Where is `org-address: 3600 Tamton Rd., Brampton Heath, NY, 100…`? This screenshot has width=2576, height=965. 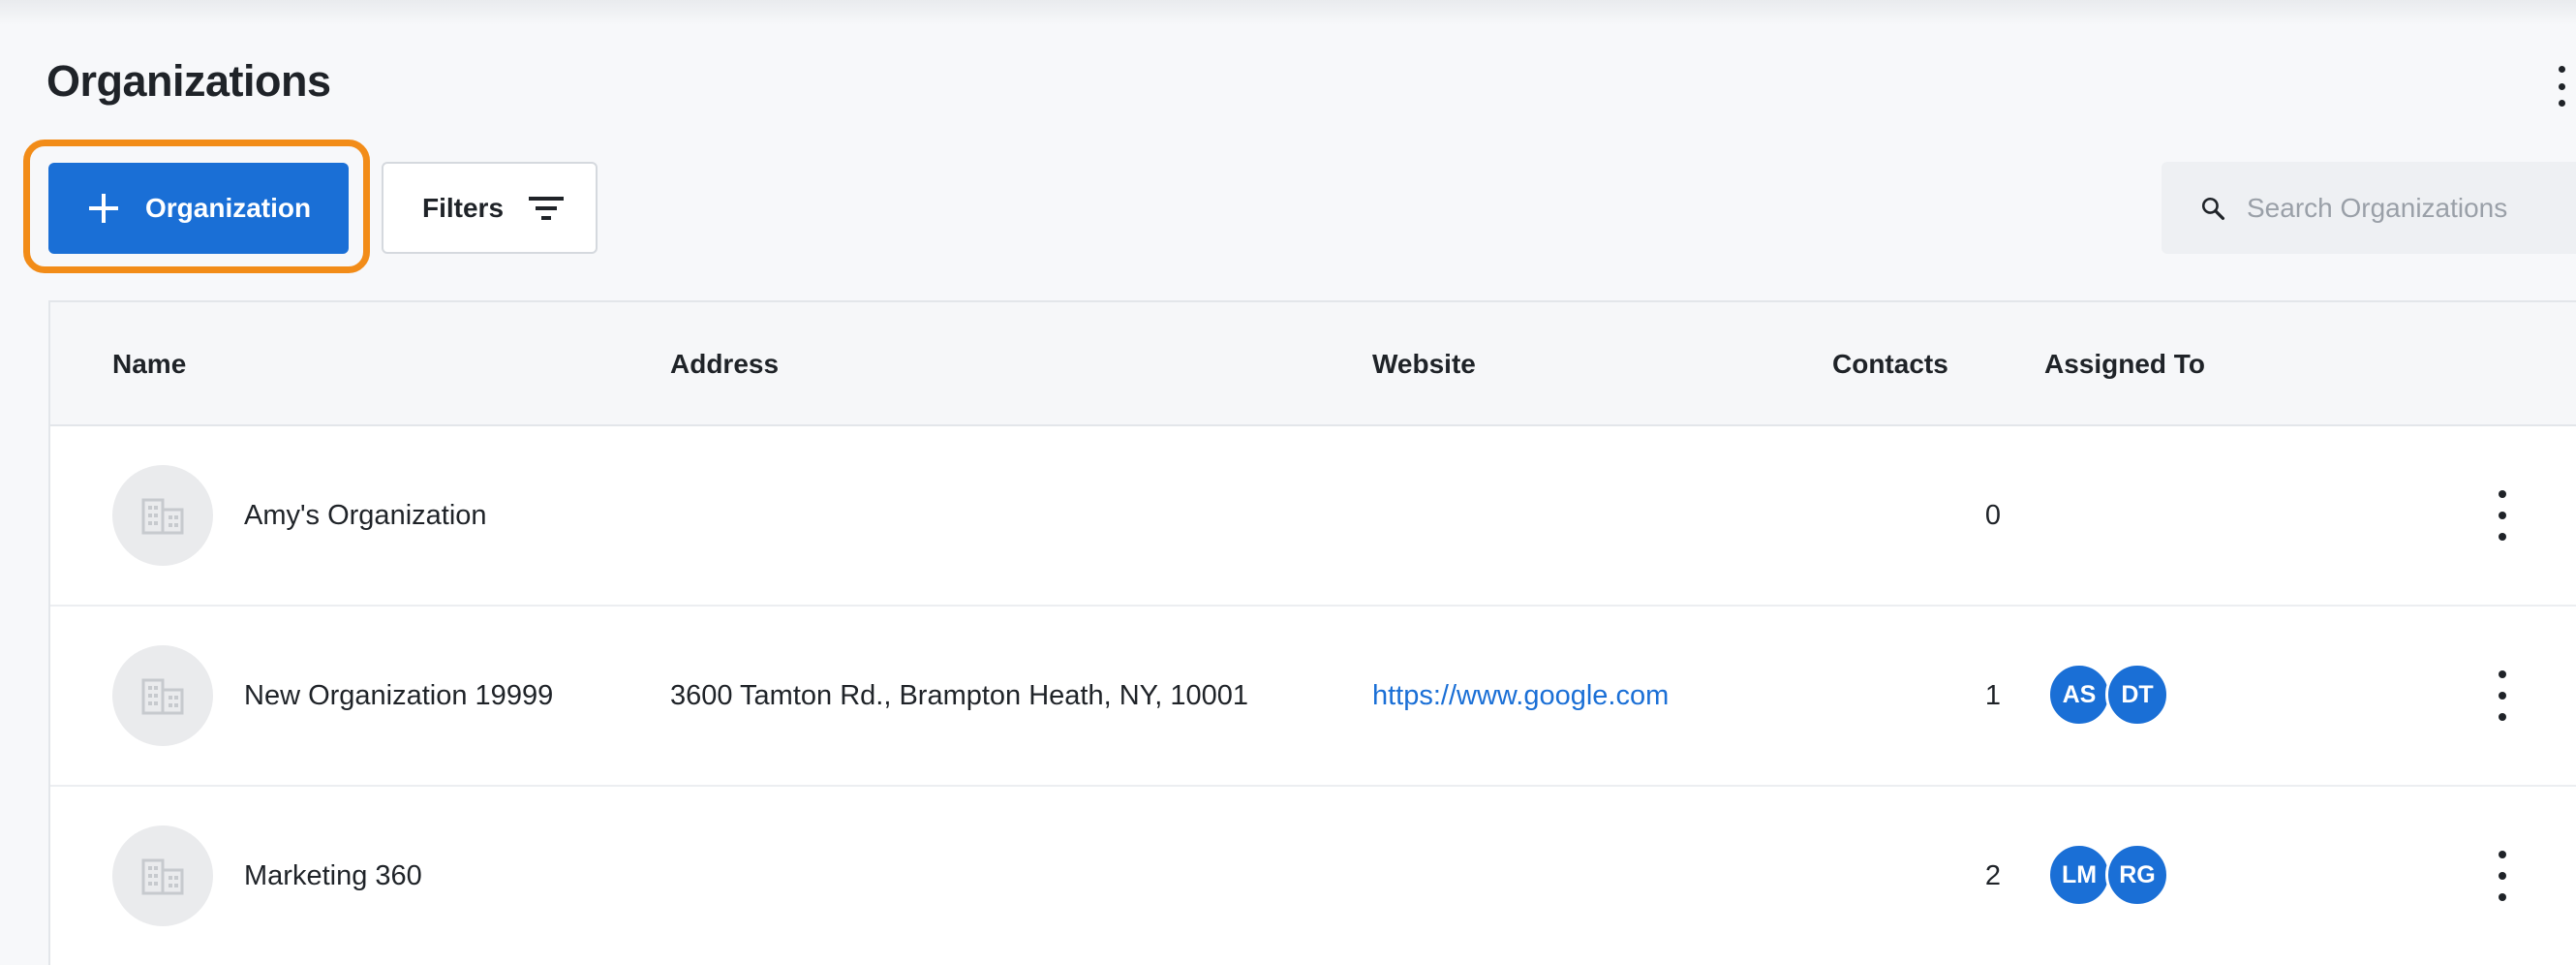
org-address: 3600 Tamton Rd., Brampton Heath, NY, 100… is located at coordinates (959, 695).